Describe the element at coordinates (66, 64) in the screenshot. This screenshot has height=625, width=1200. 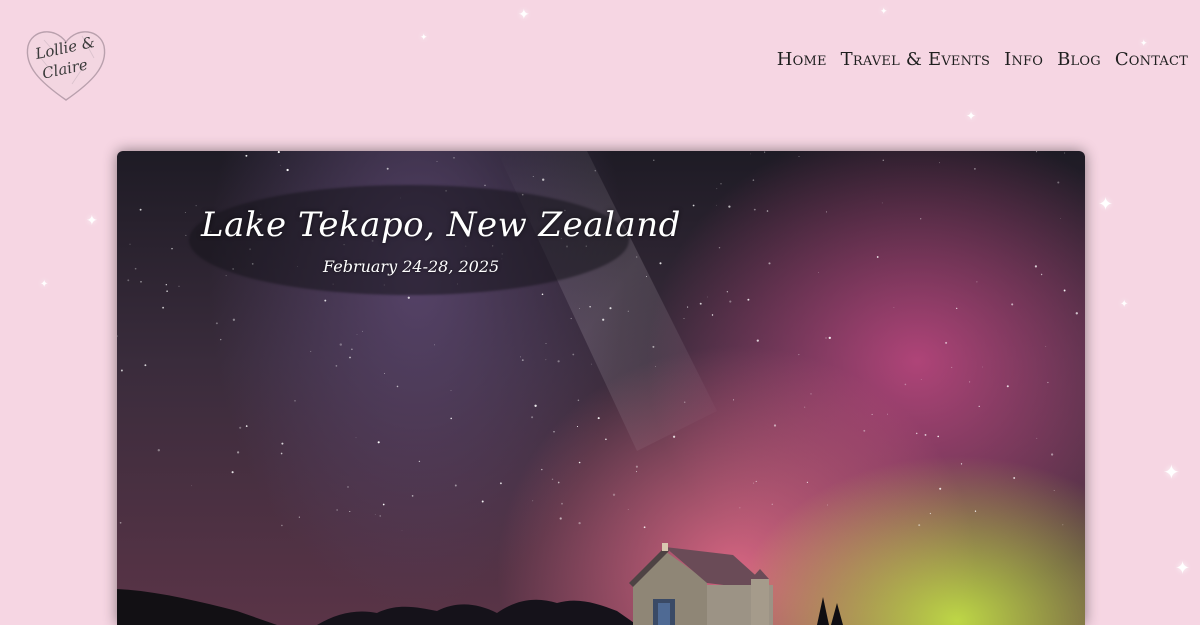
I see `site-logo: Lollie & Claire` at that location.